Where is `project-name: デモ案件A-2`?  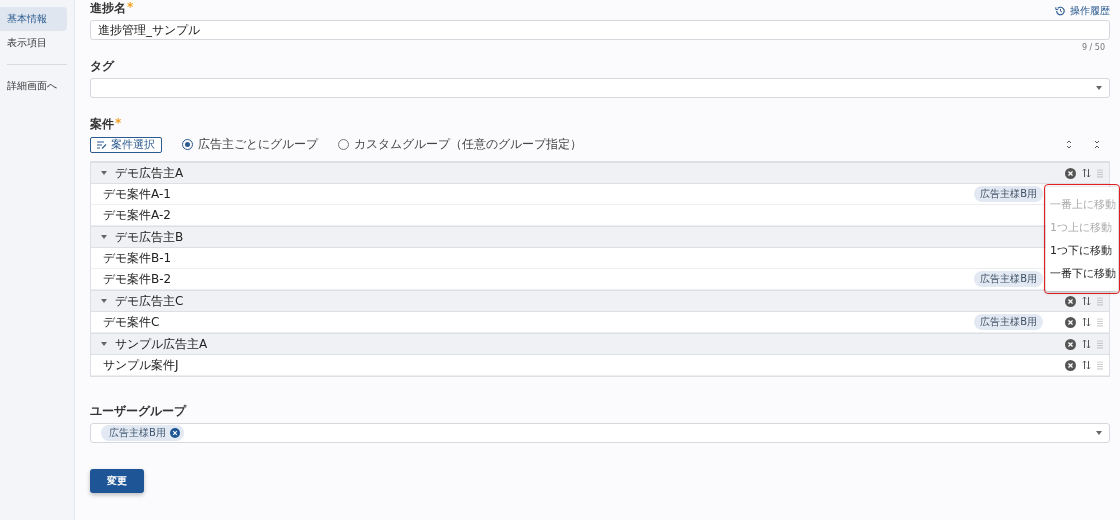
project-name: デモ案件A-2 is located at coordinates (137, 215).